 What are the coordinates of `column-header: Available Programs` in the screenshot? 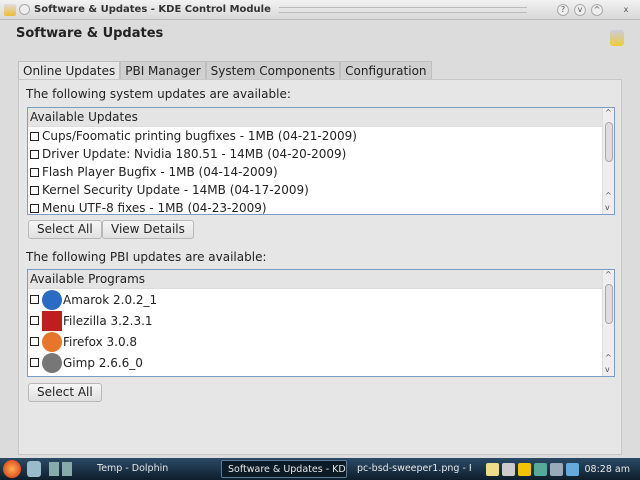 It's located at (321, 279).